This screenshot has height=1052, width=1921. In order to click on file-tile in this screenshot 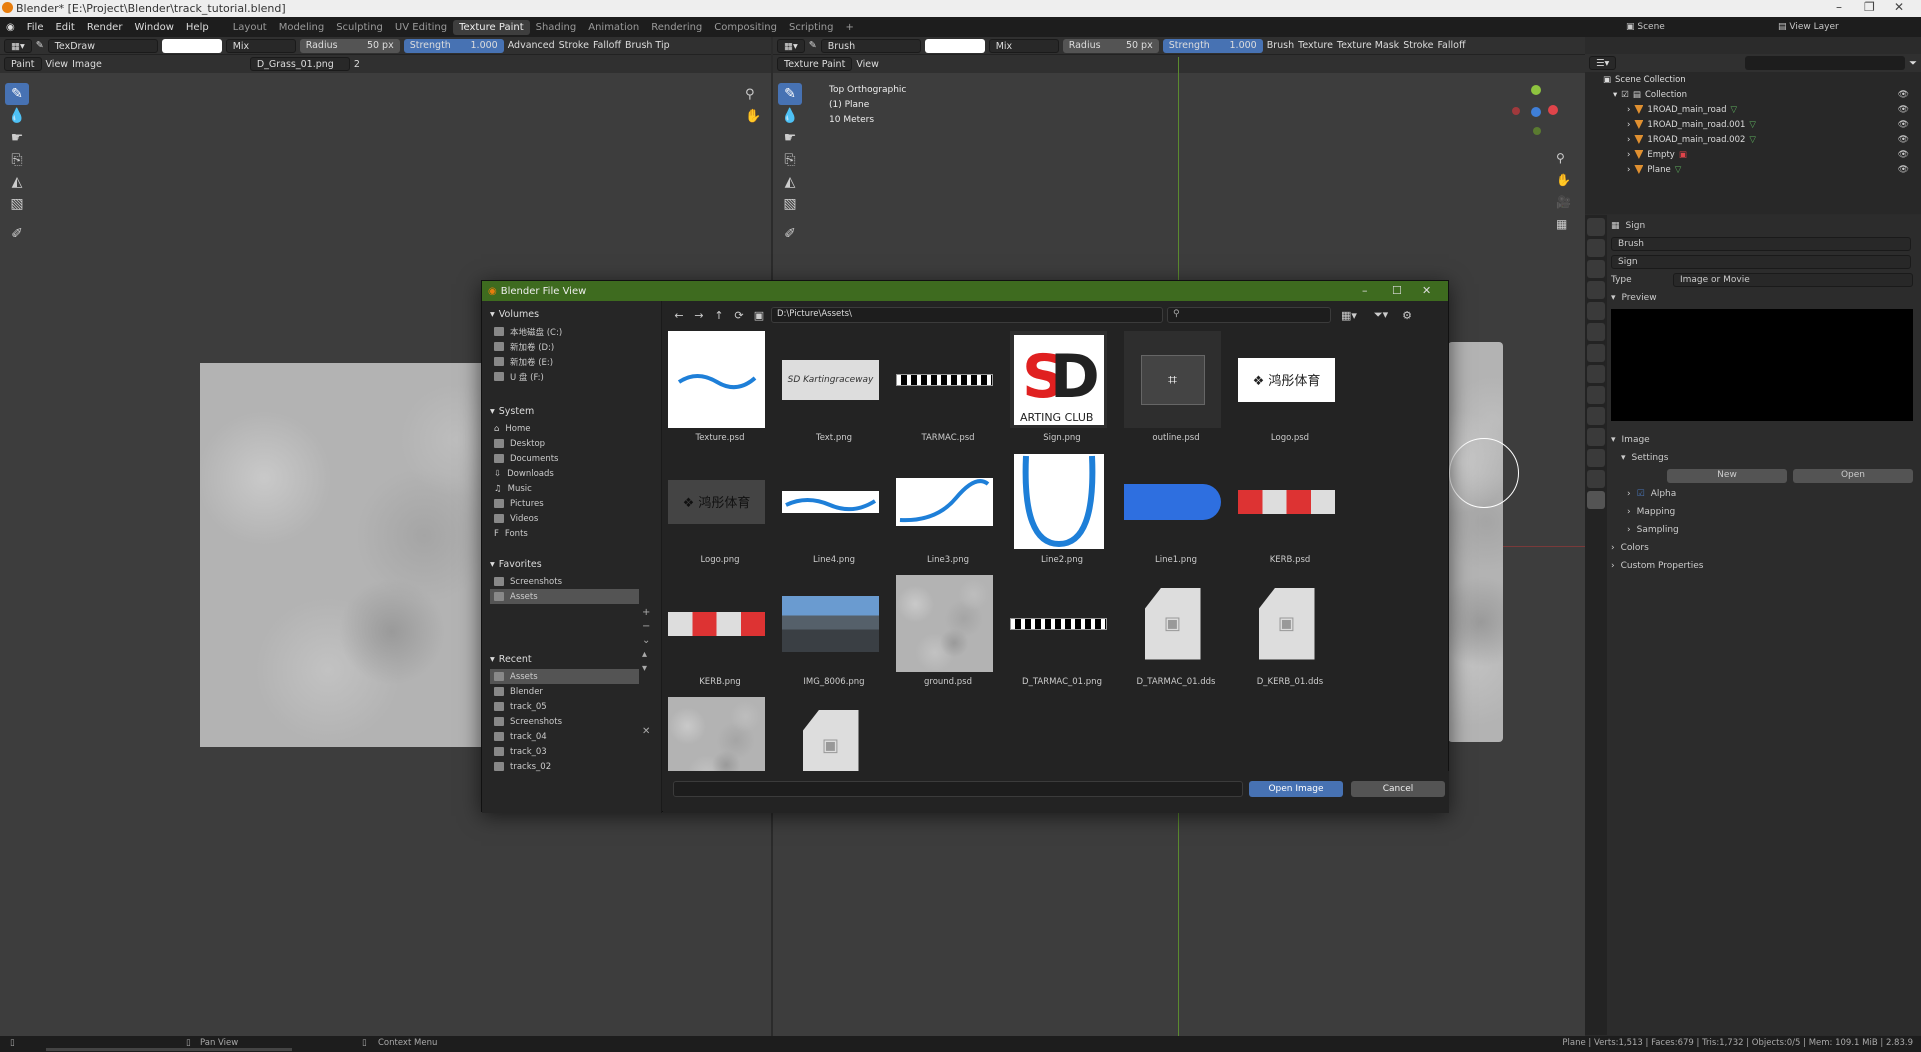, I will do `click(714, 734)`.